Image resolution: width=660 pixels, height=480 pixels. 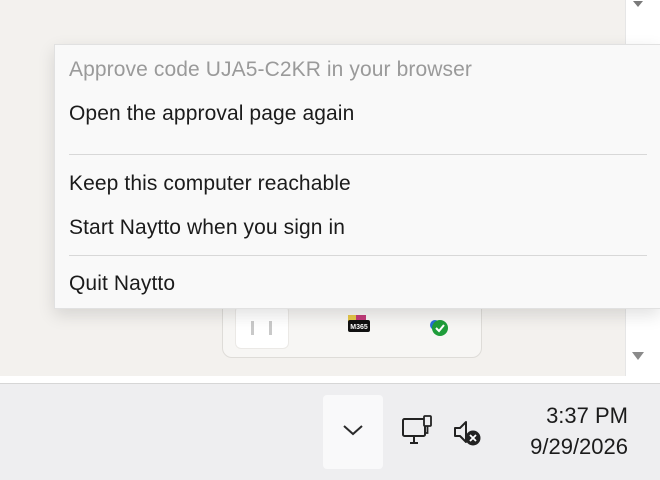 I want to click on menu-item-quit: Quit Naytto, so click(x=122, y=284).